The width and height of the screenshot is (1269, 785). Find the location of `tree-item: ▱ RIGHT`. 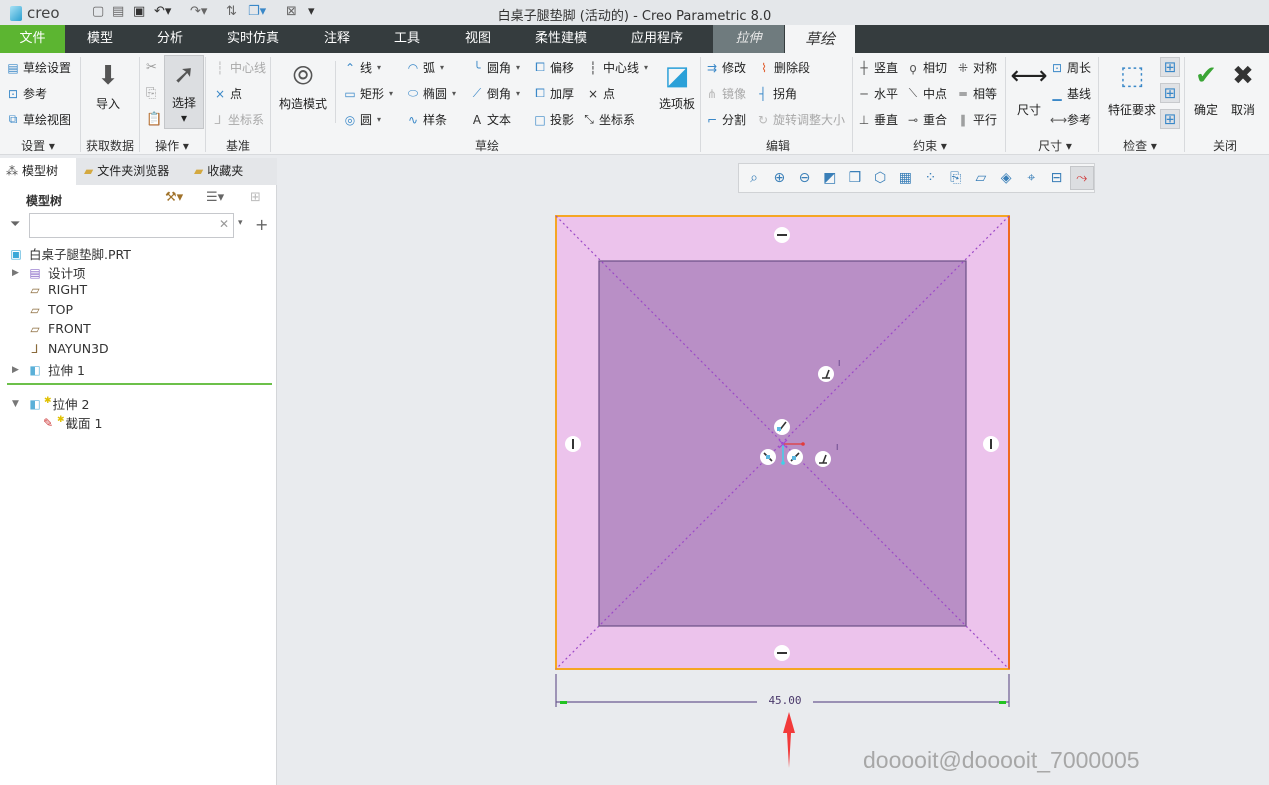

tree-item: ▱ RIGHT is located at coordinates (49, 289).